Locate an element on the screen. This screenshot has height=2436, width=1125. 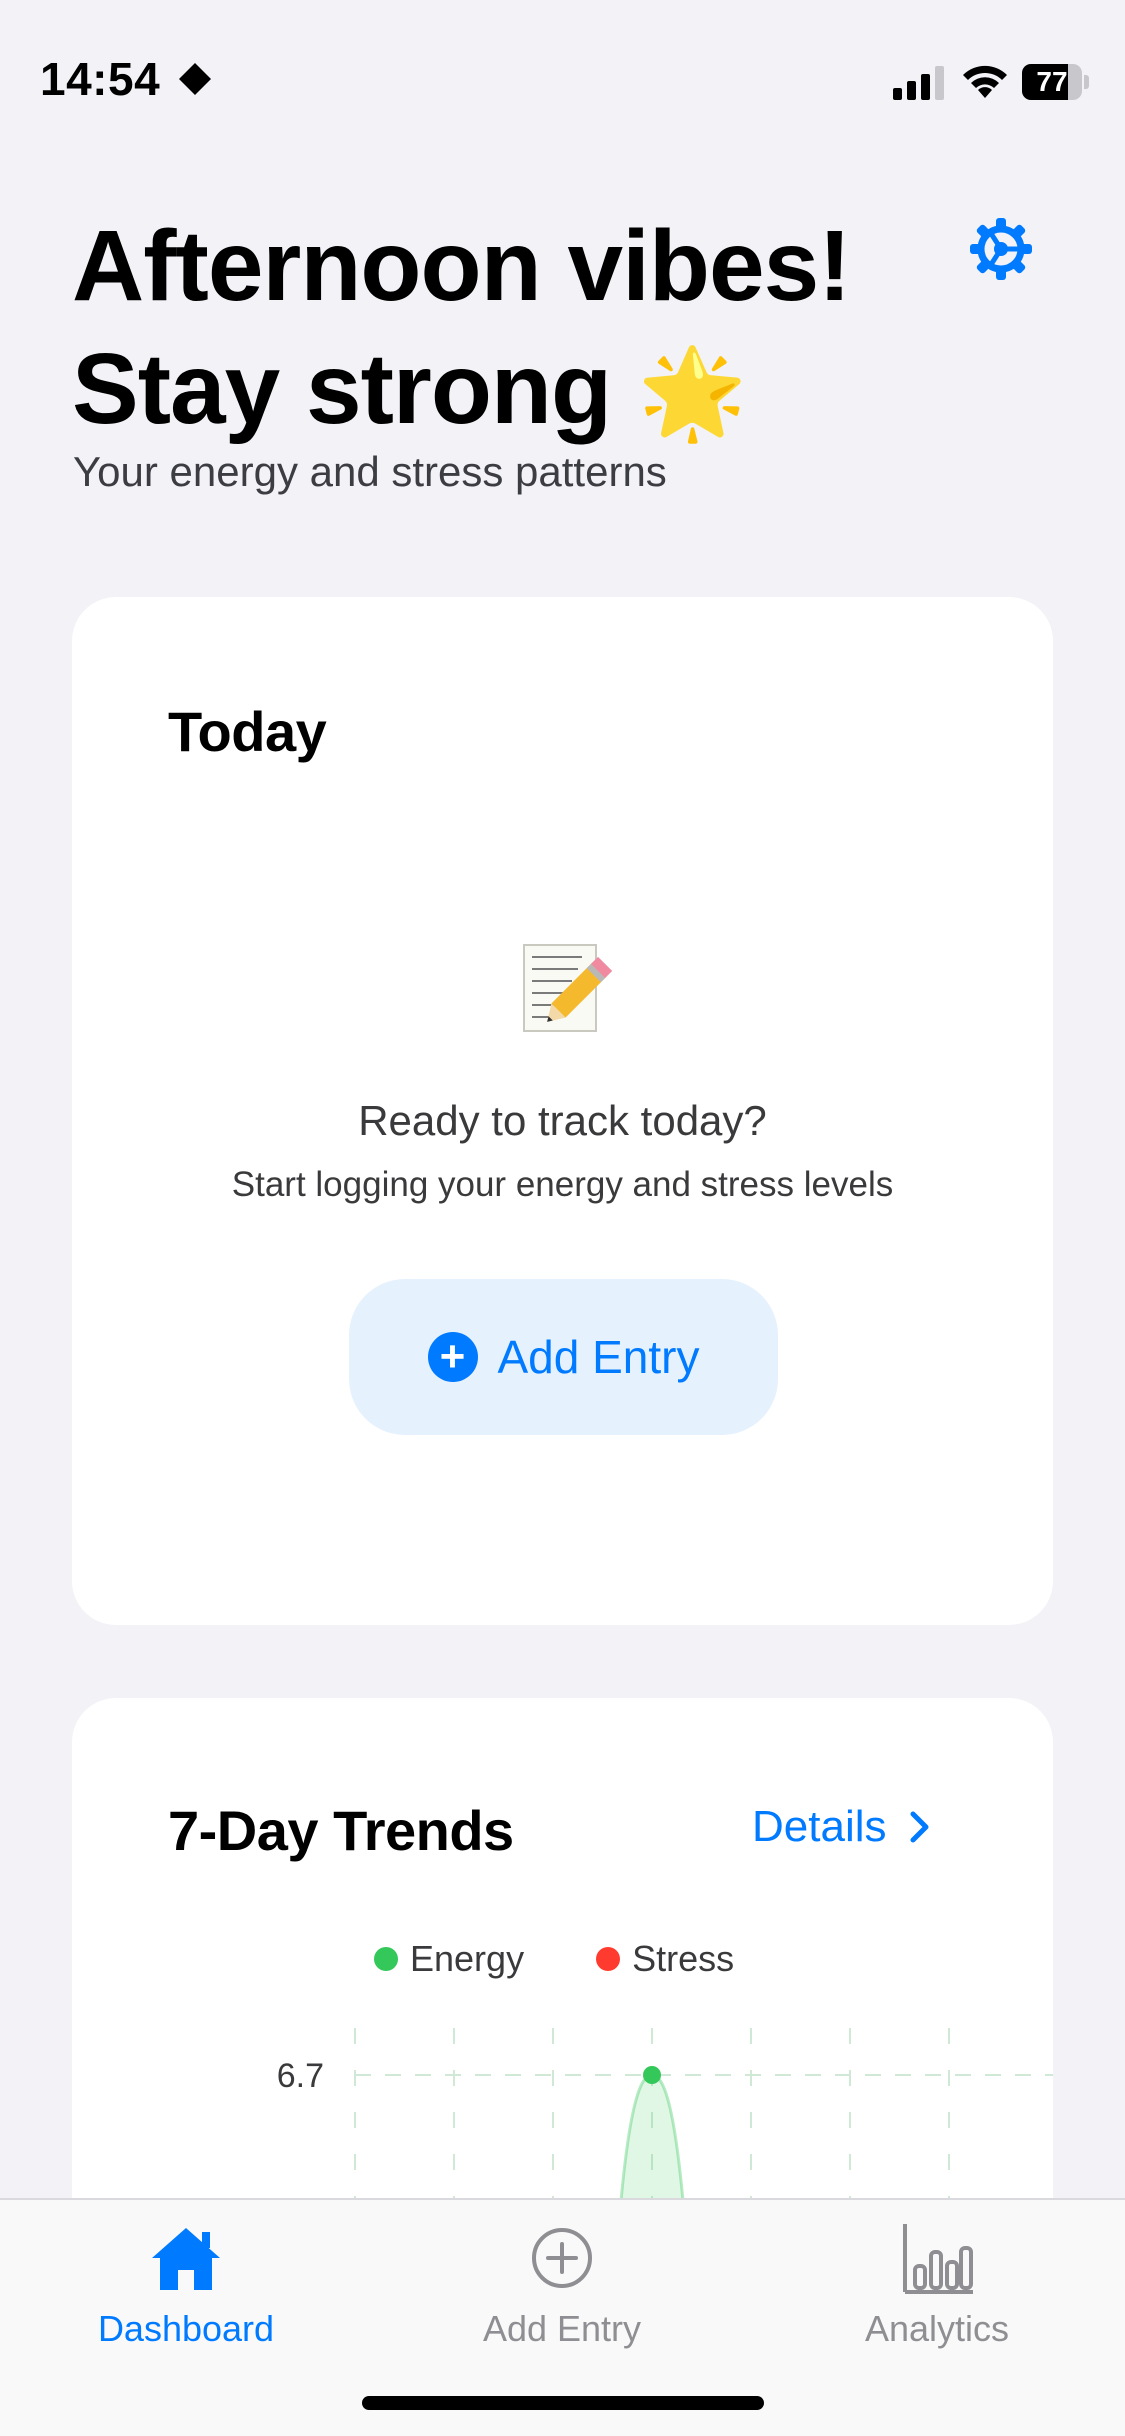
tab-analytics-label: Analytics is located at coordinates (937, 2328).